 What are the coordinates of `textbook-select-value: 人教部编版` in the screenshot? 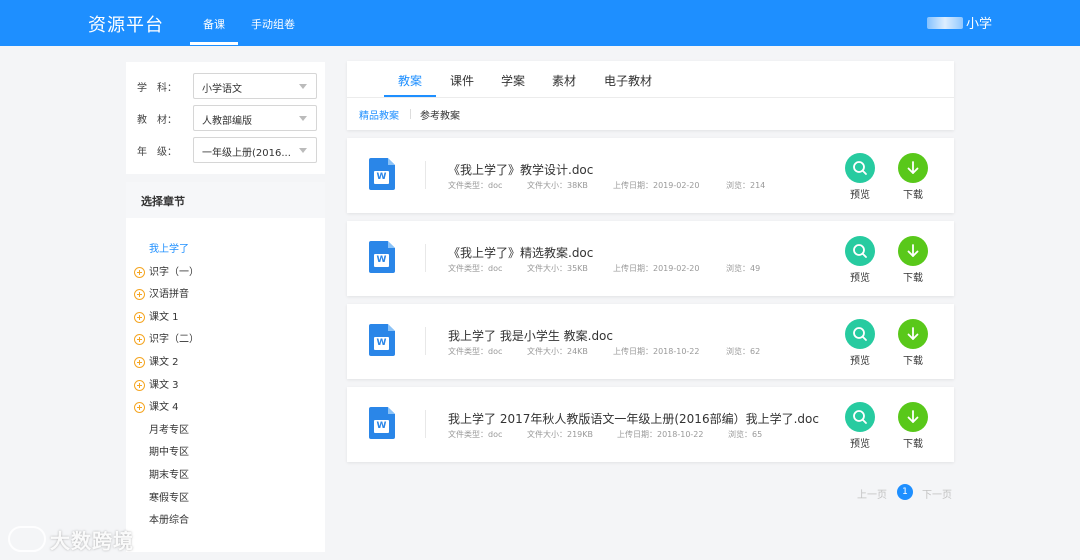 It's located at (227, 121).